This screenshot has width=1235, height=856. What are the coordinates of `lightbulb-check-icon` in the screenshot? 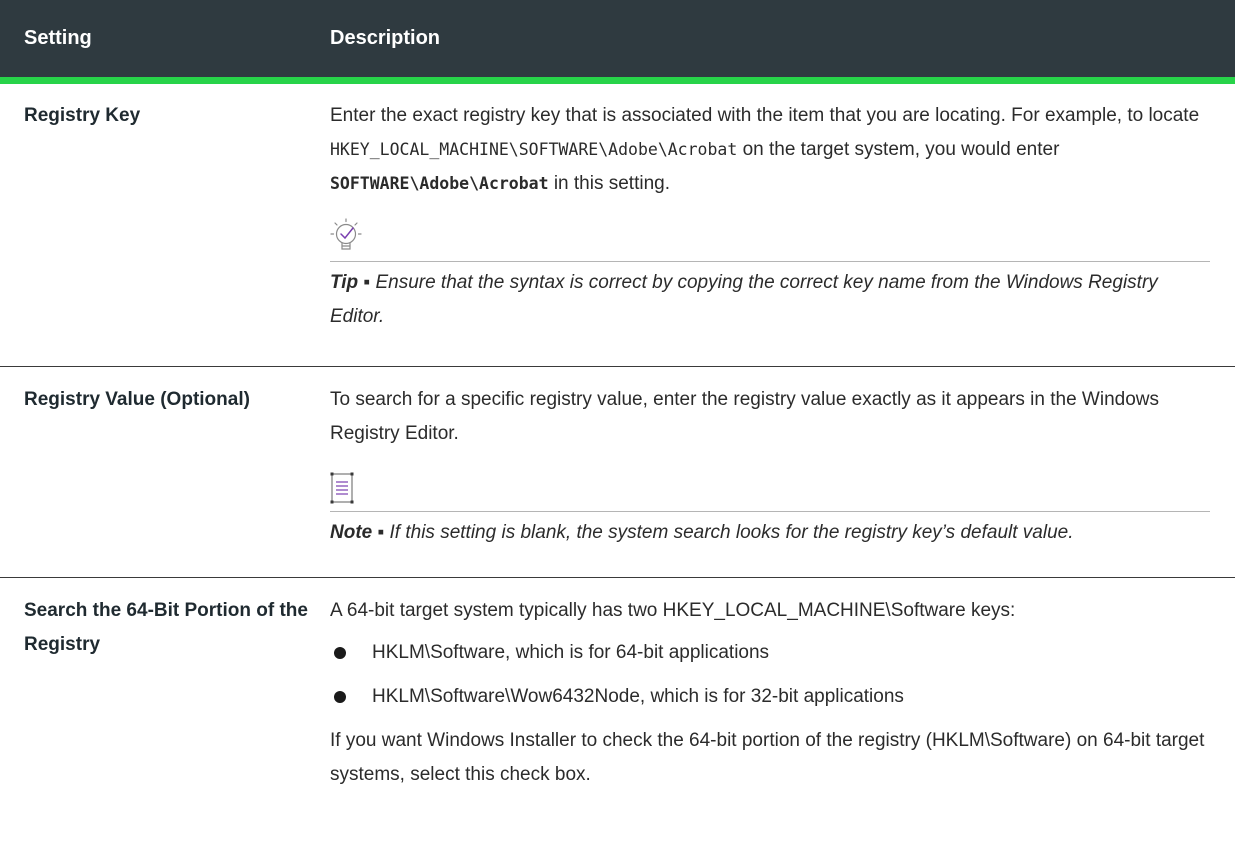 It's located at (770, 233).